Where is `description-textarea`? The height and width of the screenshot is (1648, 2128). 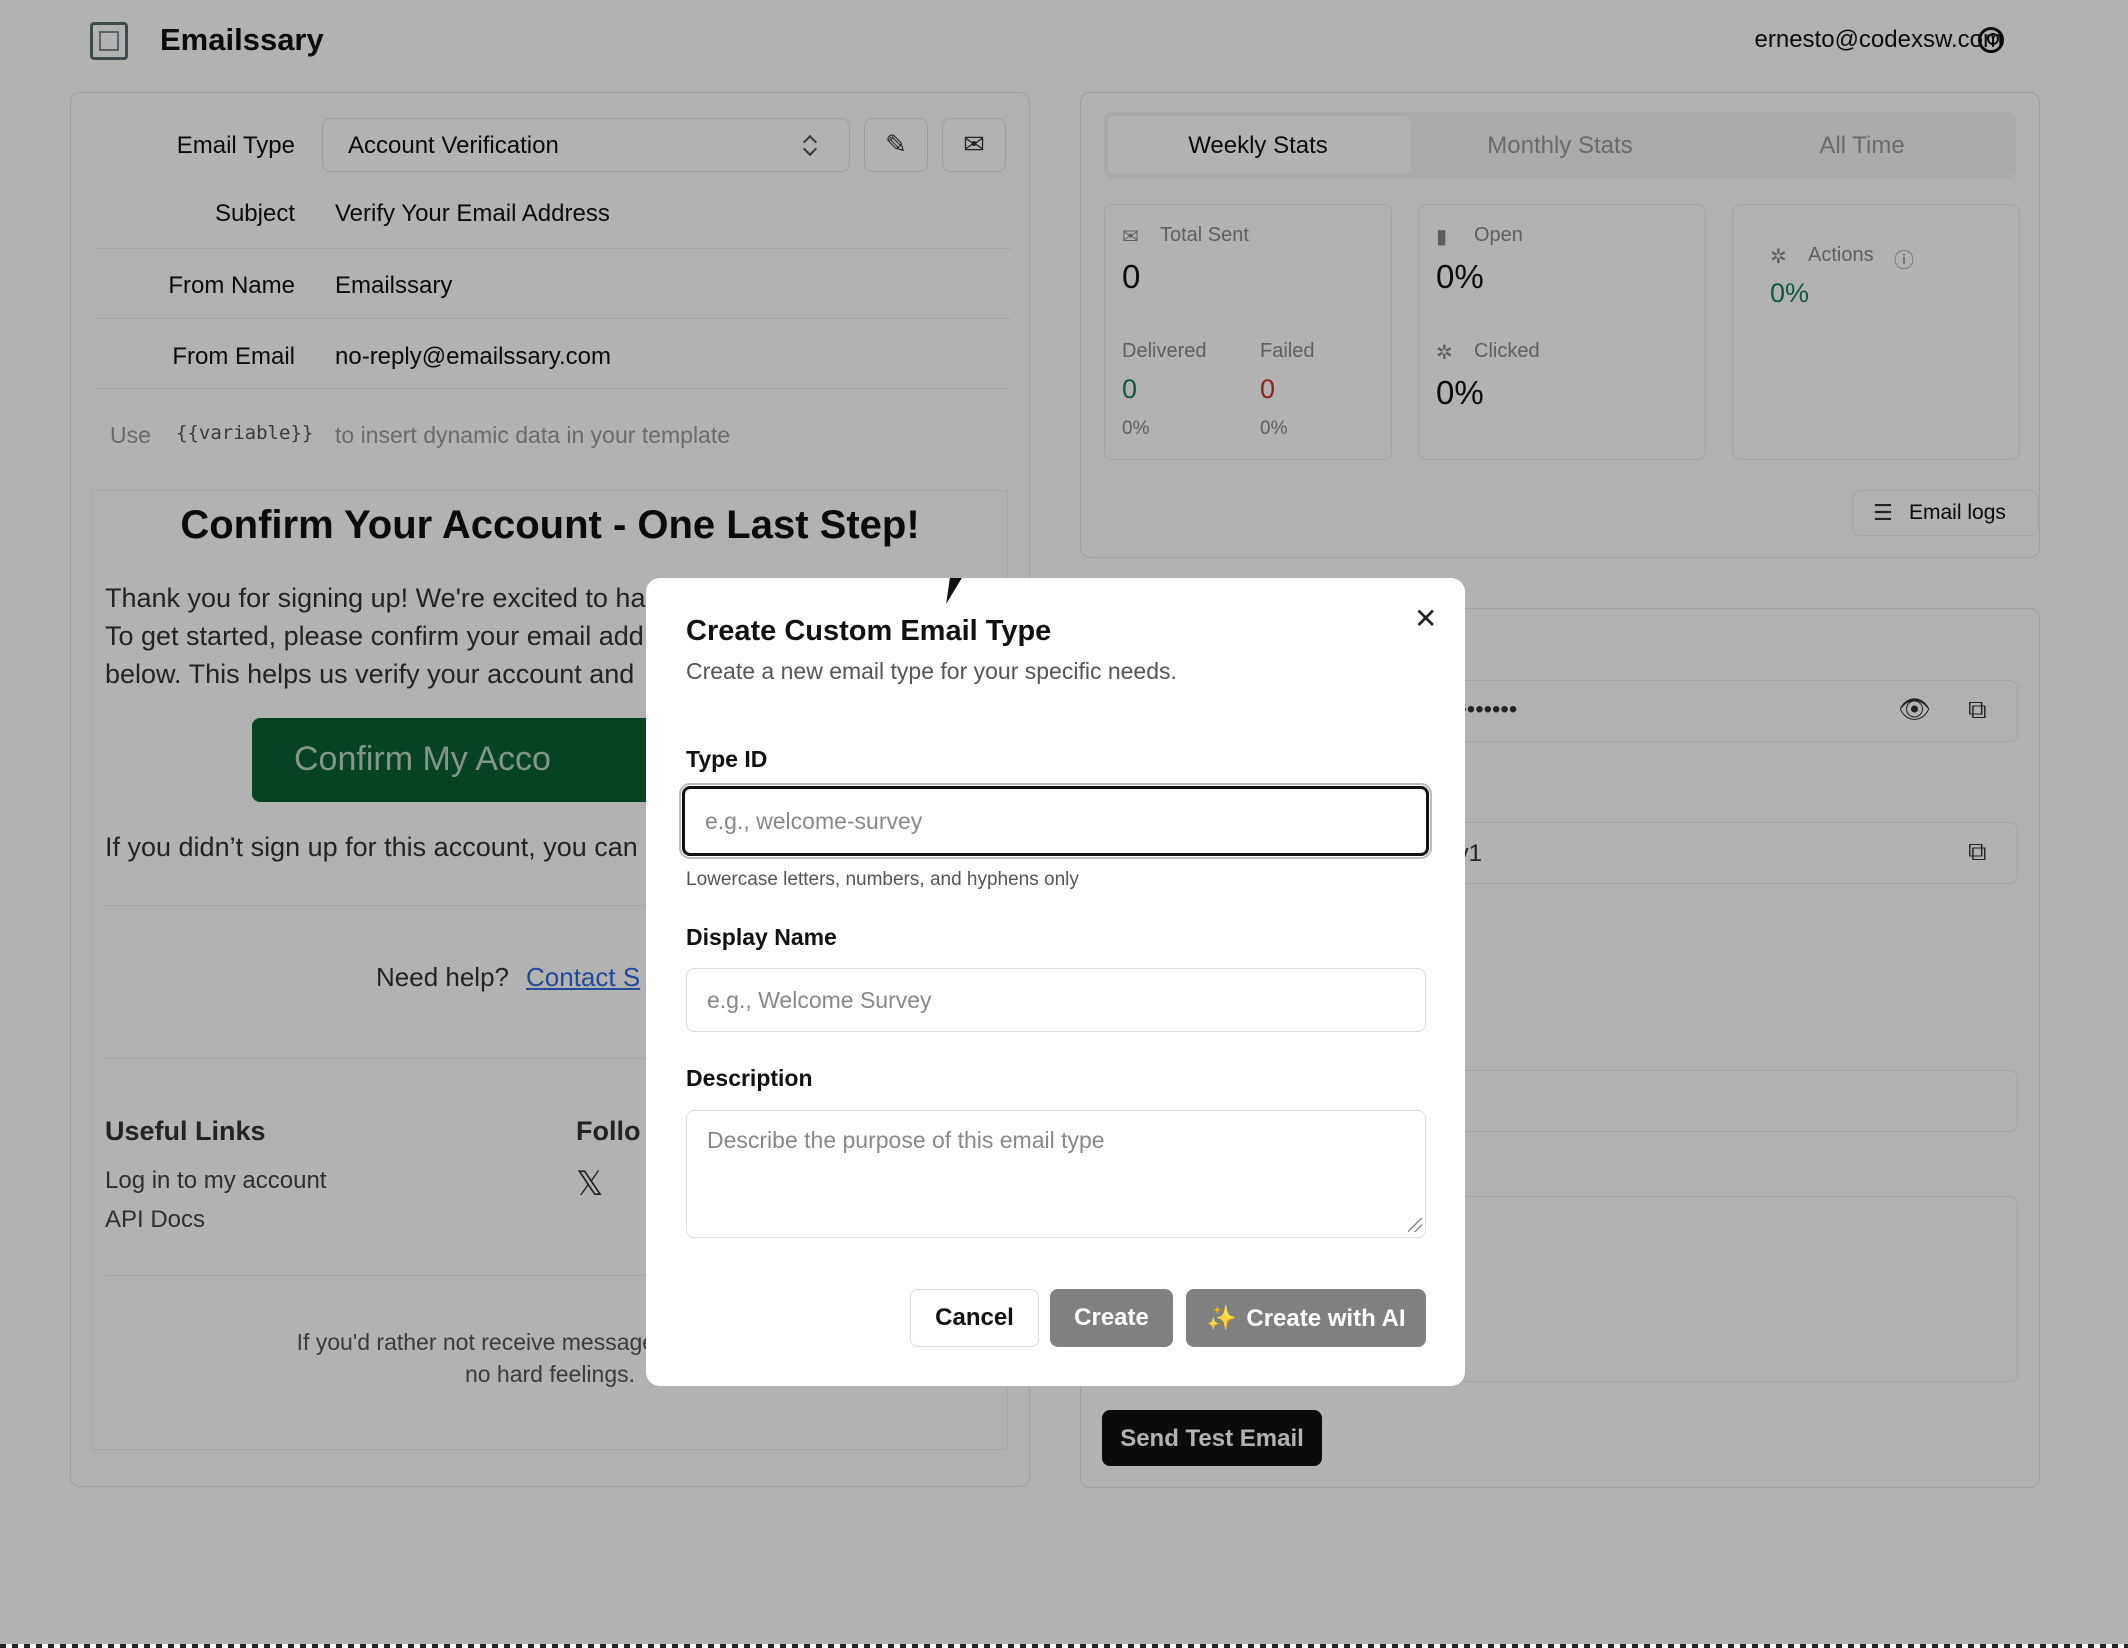 description-textarea is located at coordinates (1056, 1174).